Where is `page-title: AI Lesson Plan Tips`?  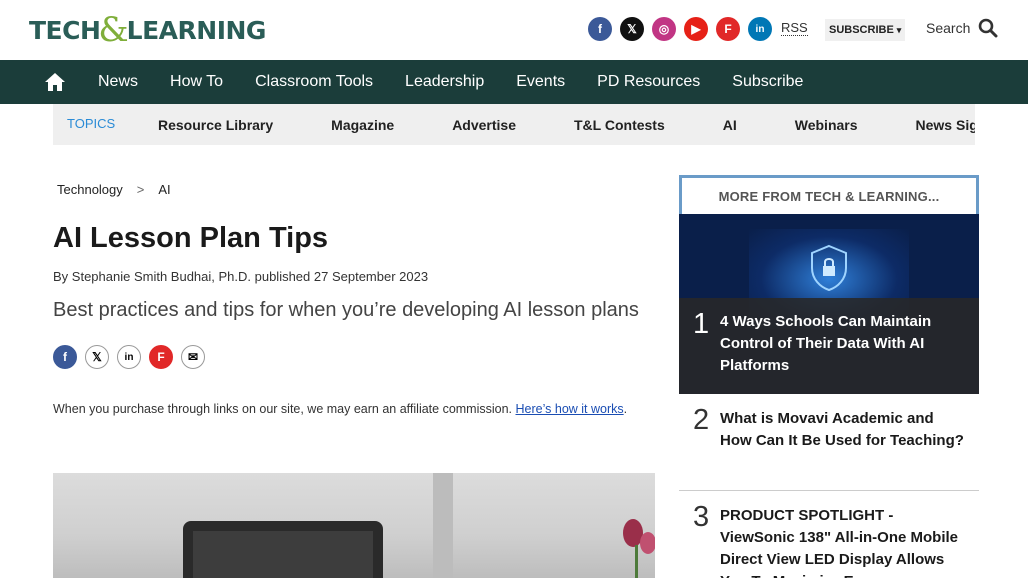 page-title: AI Lesson Plan Tips is located at coordinates (191, 238).